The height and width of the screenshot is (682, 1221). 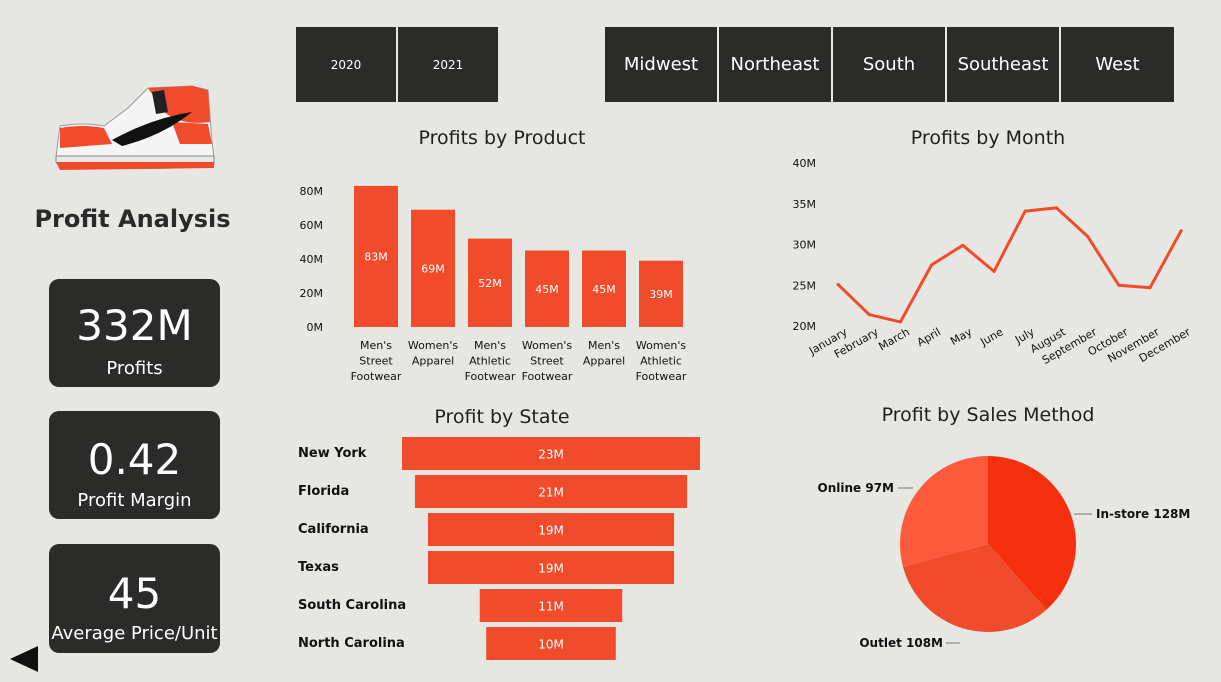 What do you see at coordinates (490, 361) in the screenshot?
I see `x-category-label: Men's Athletic Footwear` at bounding box center [490, 361].